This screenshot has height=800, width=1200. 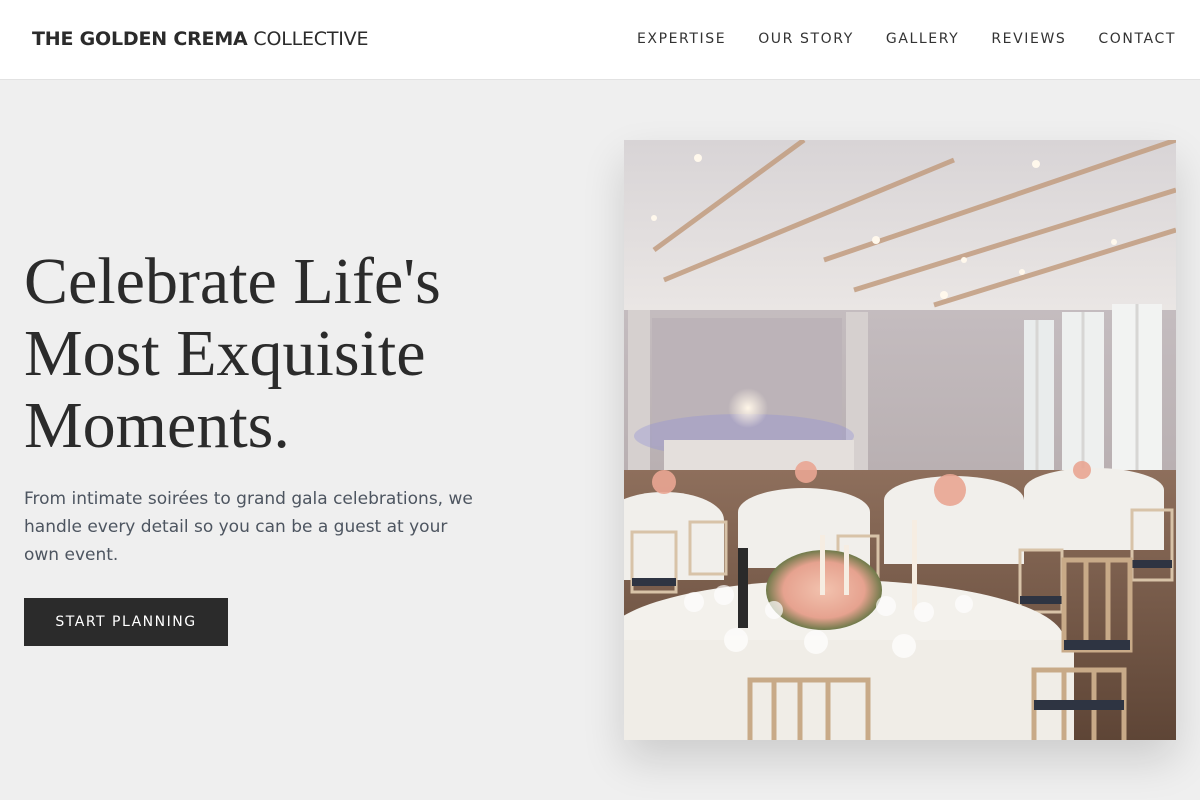 I want to click on nav-link-our-story: OUR STORY, so click(x=806, y=39).